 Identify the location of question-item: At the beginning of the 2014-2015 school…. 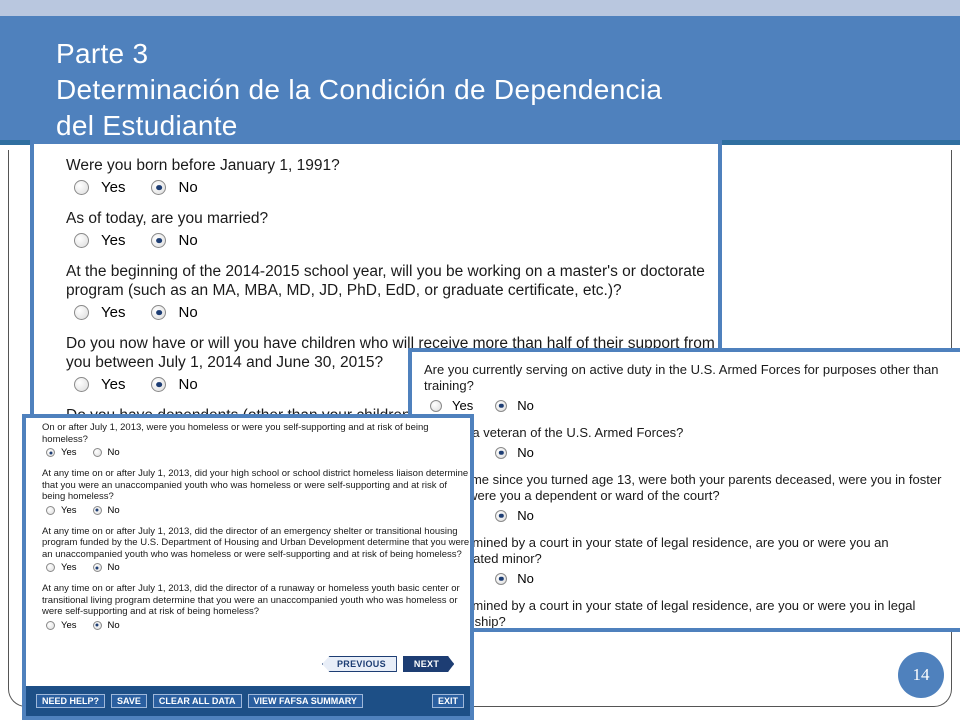
(392, 291).